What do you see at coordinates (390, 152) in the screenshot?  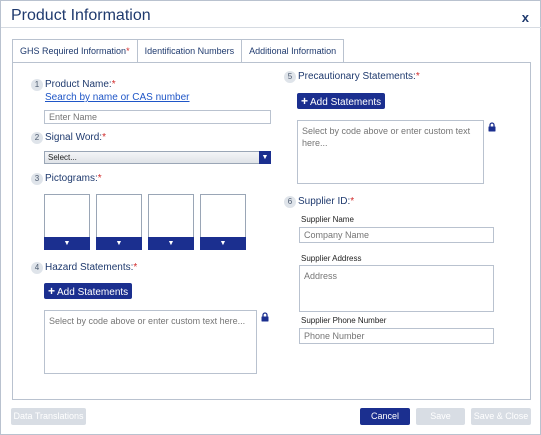 I see `precautionary-statements-textarea` at bounding box center [390, 152].